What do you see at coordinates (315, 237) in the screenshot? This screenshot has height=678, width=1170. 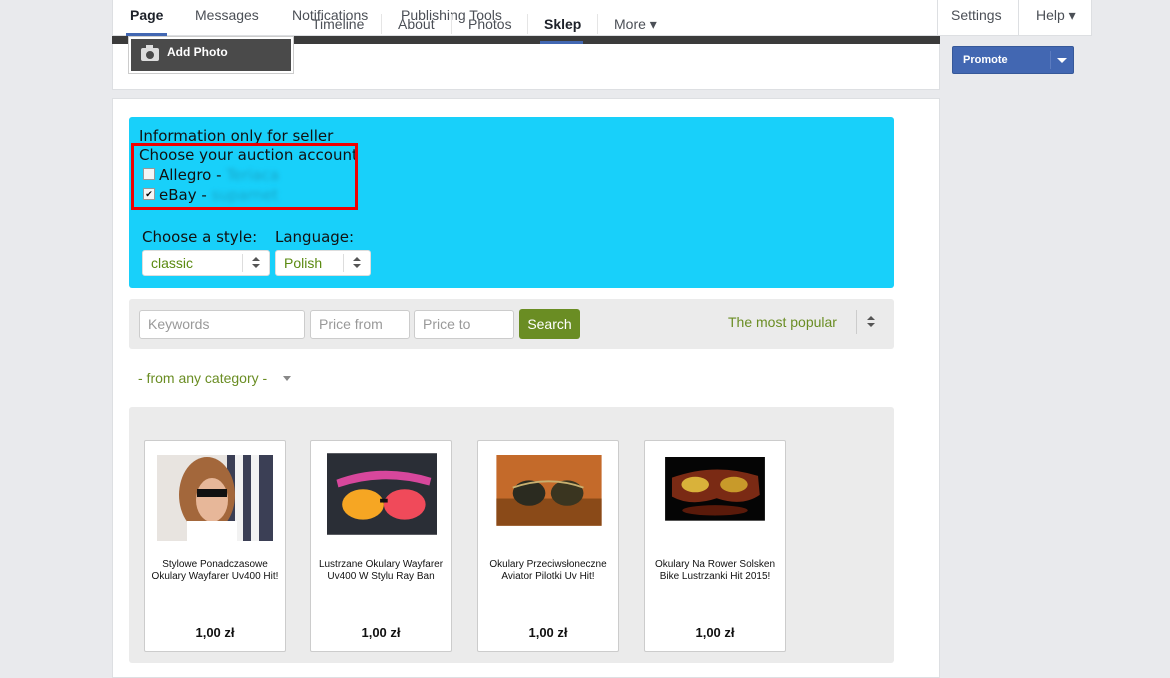 I see `language-label: Language:` at bounding box center [315, 237].